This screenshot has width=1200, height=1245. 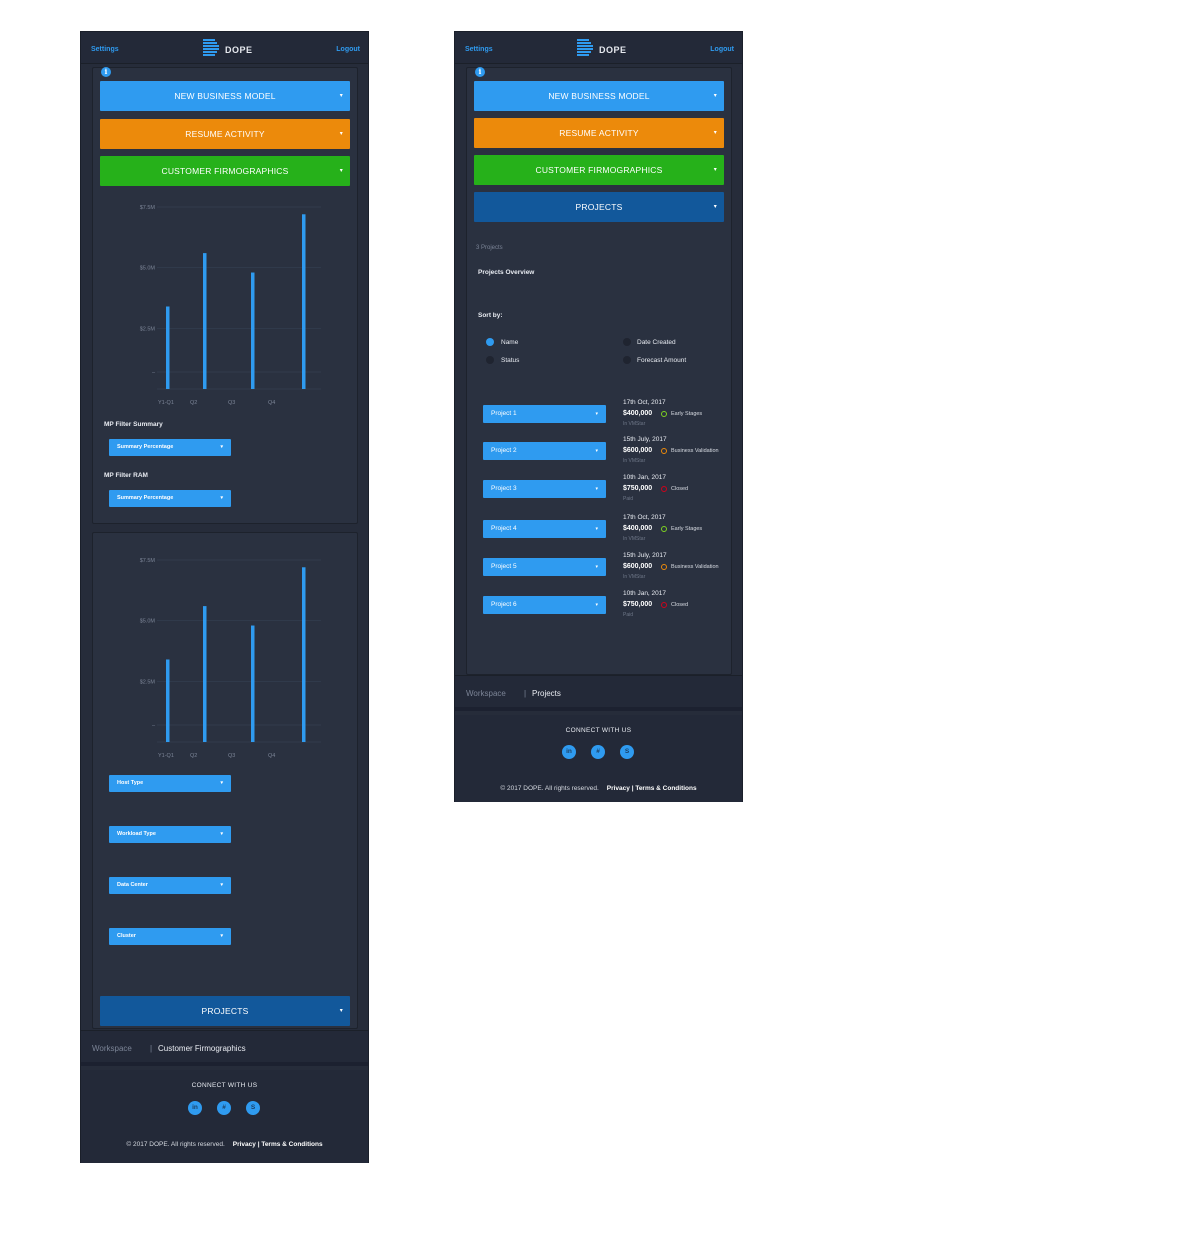 I want to click on project-name: Project 6, so click(x=504, y=604).